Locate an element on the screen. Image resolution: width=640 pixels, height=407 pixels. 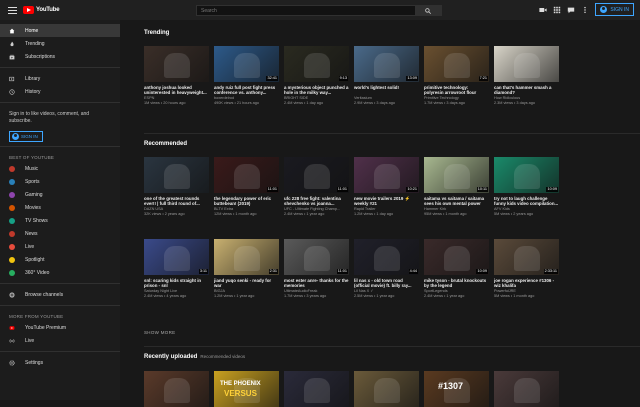
sidebar-item-music: Music is located at coordinates (60, 168).